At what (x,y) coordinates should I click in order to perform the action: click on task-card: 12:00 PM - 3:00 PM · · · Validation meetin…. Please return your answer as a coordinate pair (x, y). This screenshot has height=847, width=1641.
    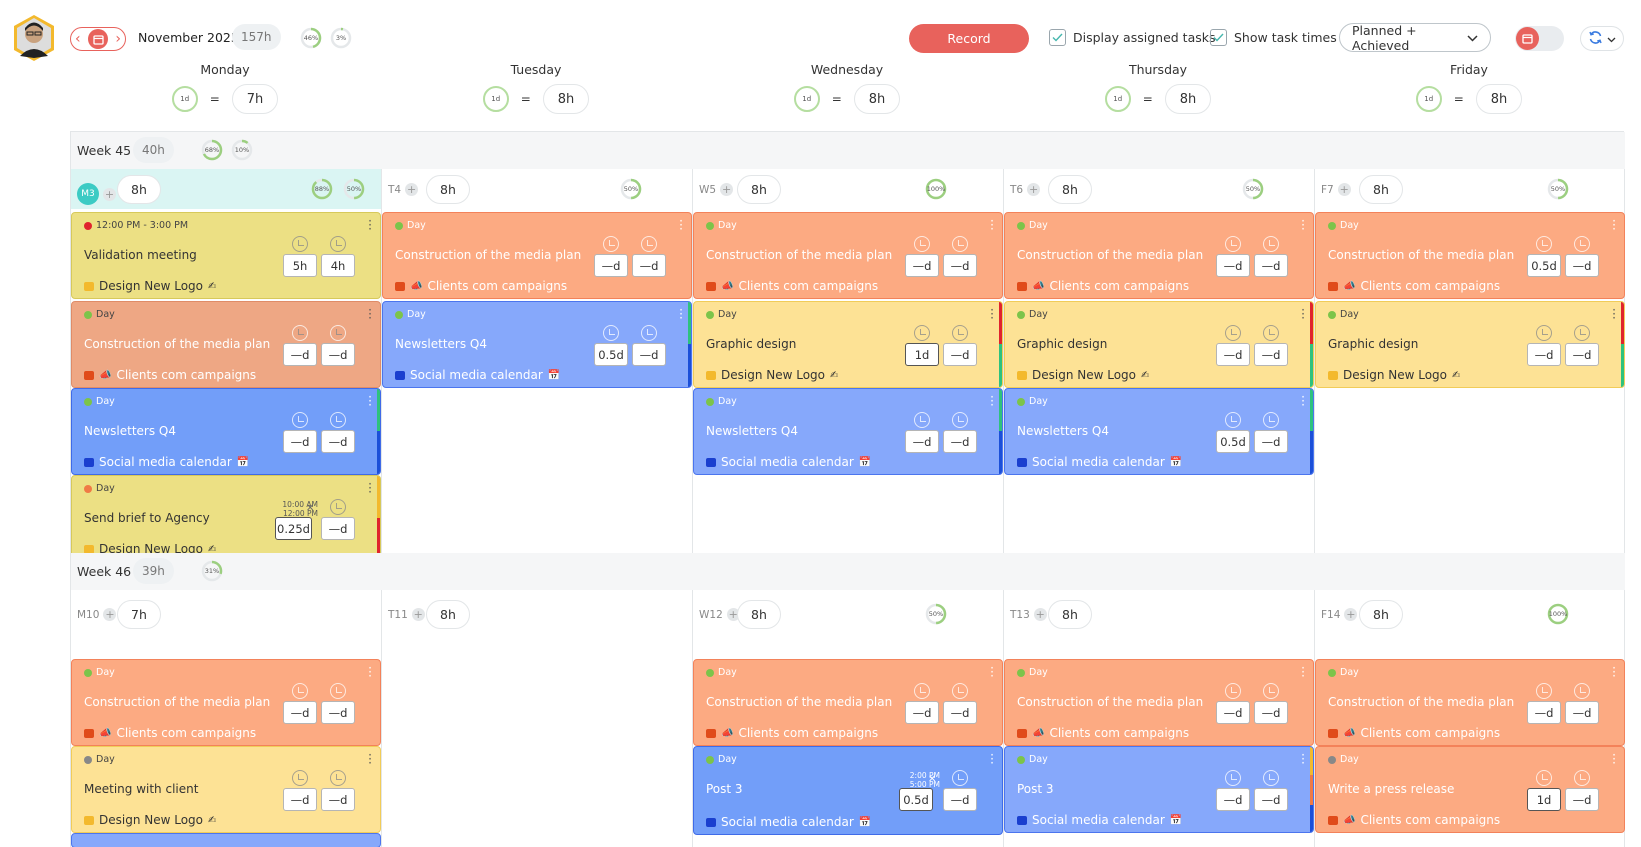
    Looking at the image, I should click on (226, 255).